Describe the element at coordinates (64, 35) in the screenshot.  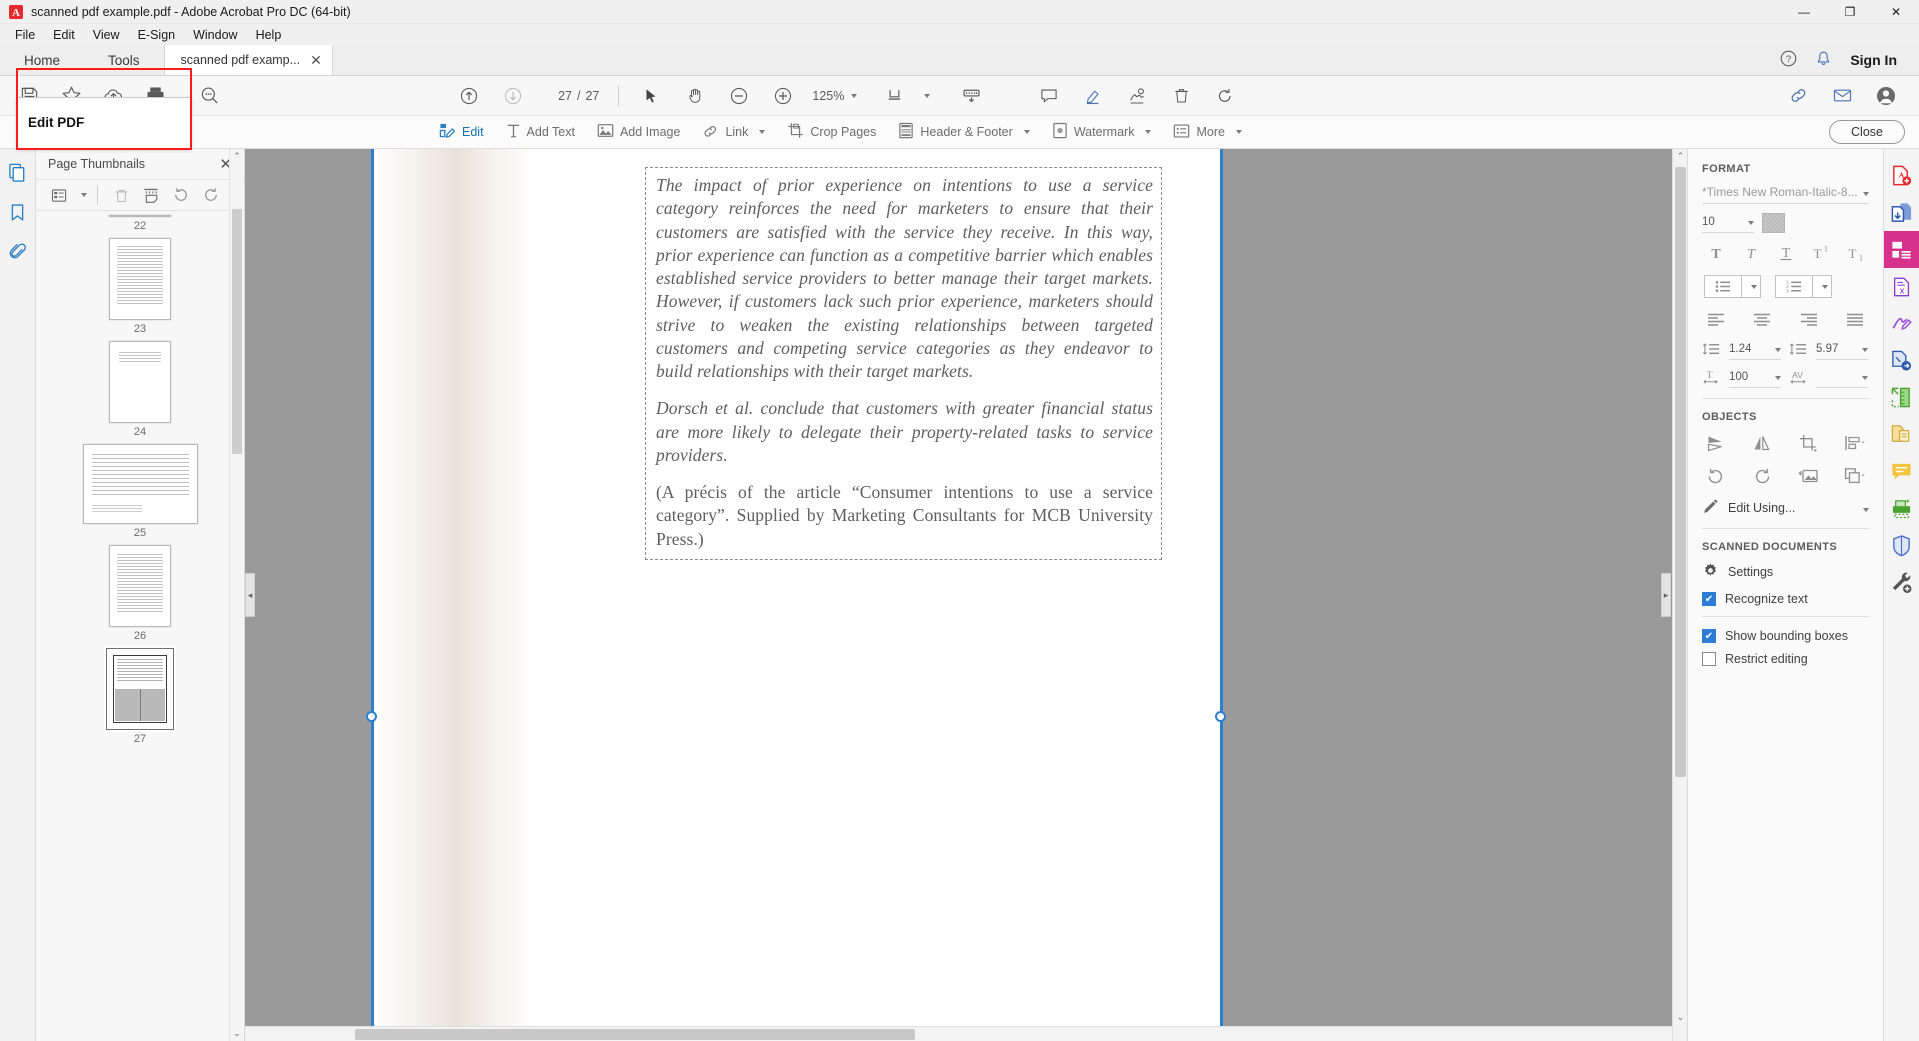
I see `menu-edit: Edit` at that location.